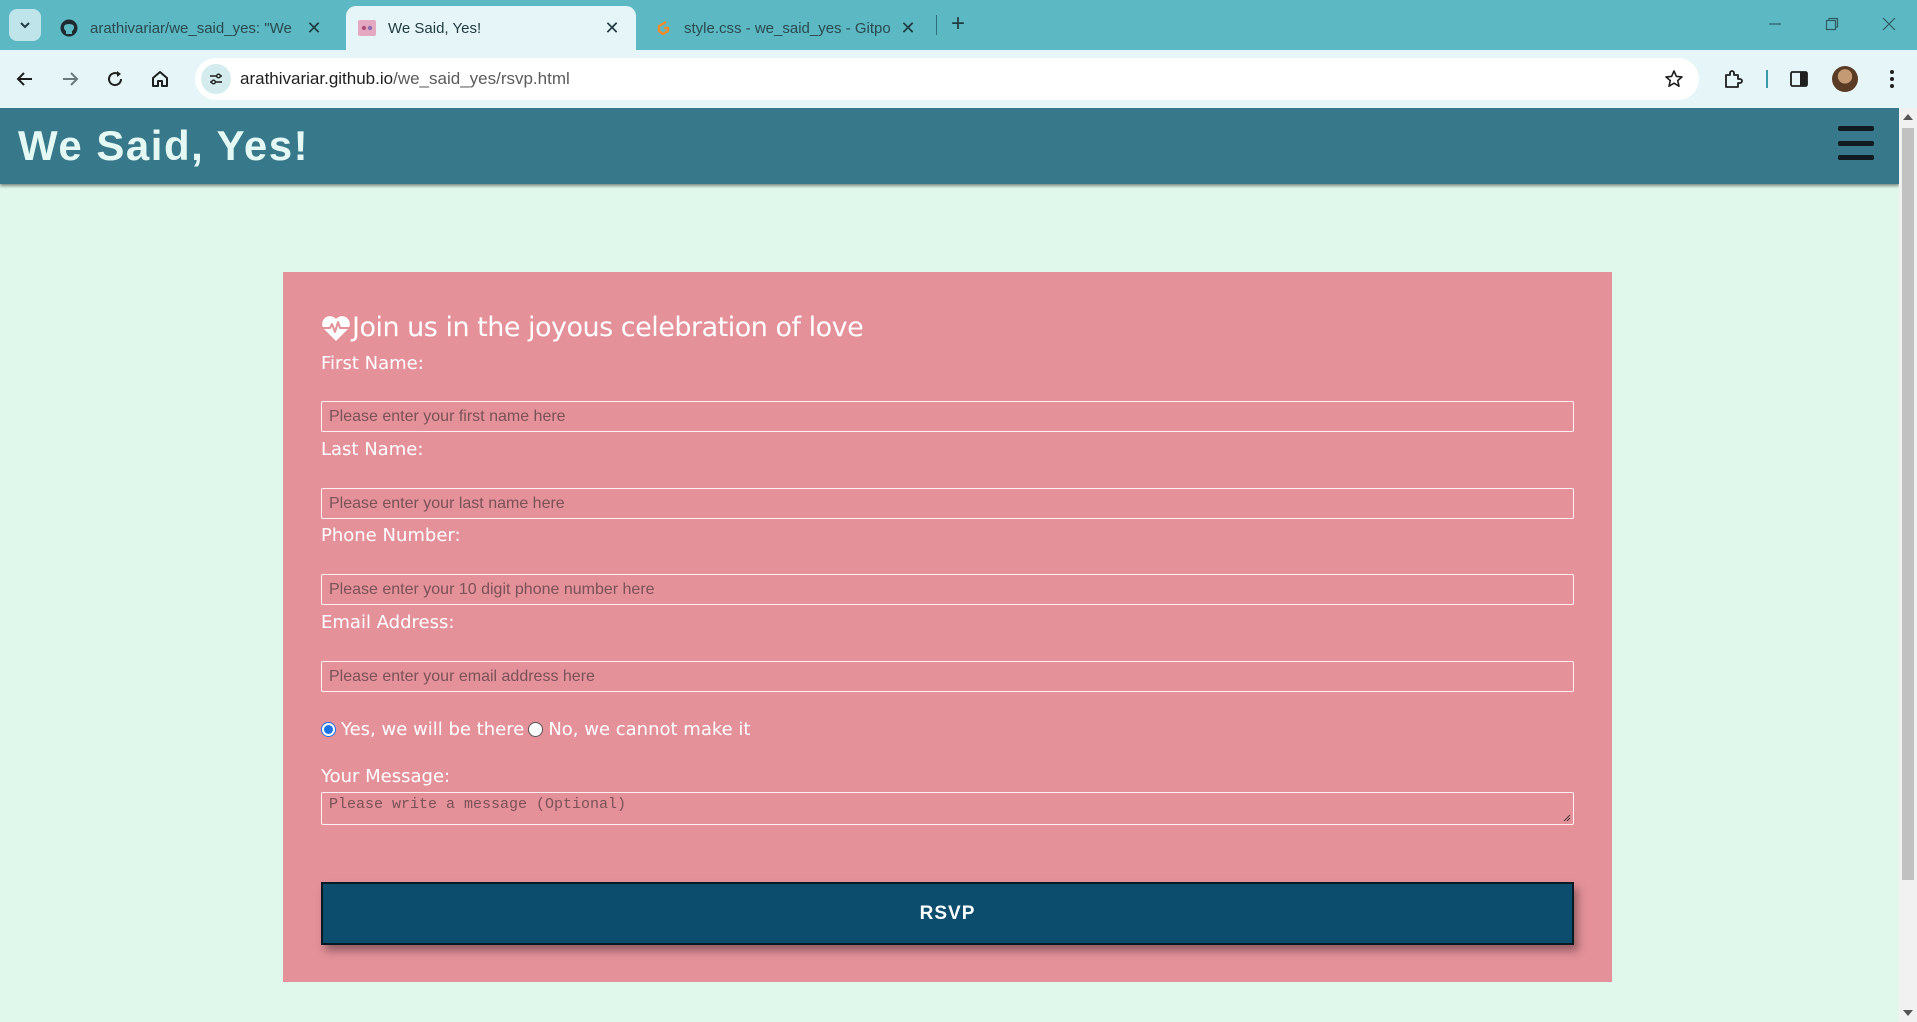 The height and width of the screenshot is (1022, 1917). Describe the element at coordinates (372, 449) in the screenshot. I see `last-name-label: Last Name:` at that location.